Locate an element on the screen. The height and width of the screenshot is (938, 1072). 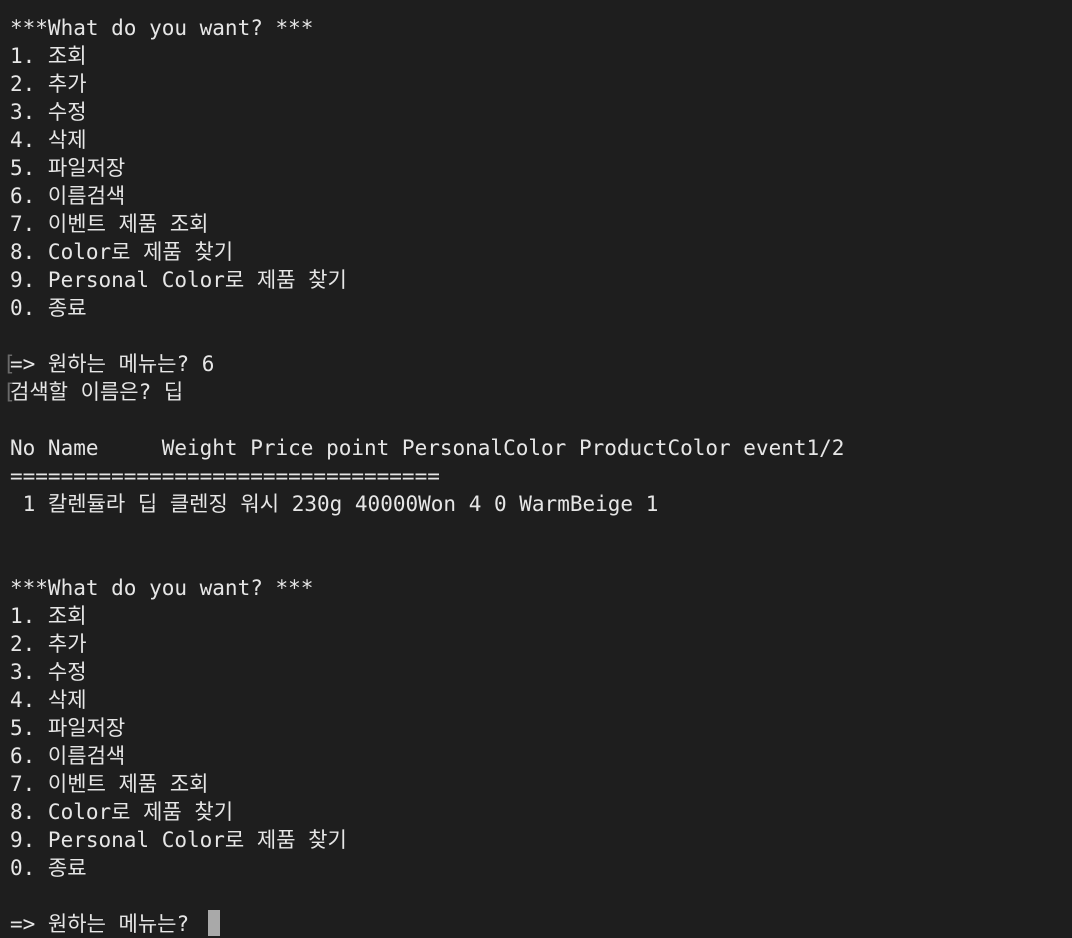
prompt-search-answered: [검색할 이름은? 딥 is located at coordinates (537, 392).